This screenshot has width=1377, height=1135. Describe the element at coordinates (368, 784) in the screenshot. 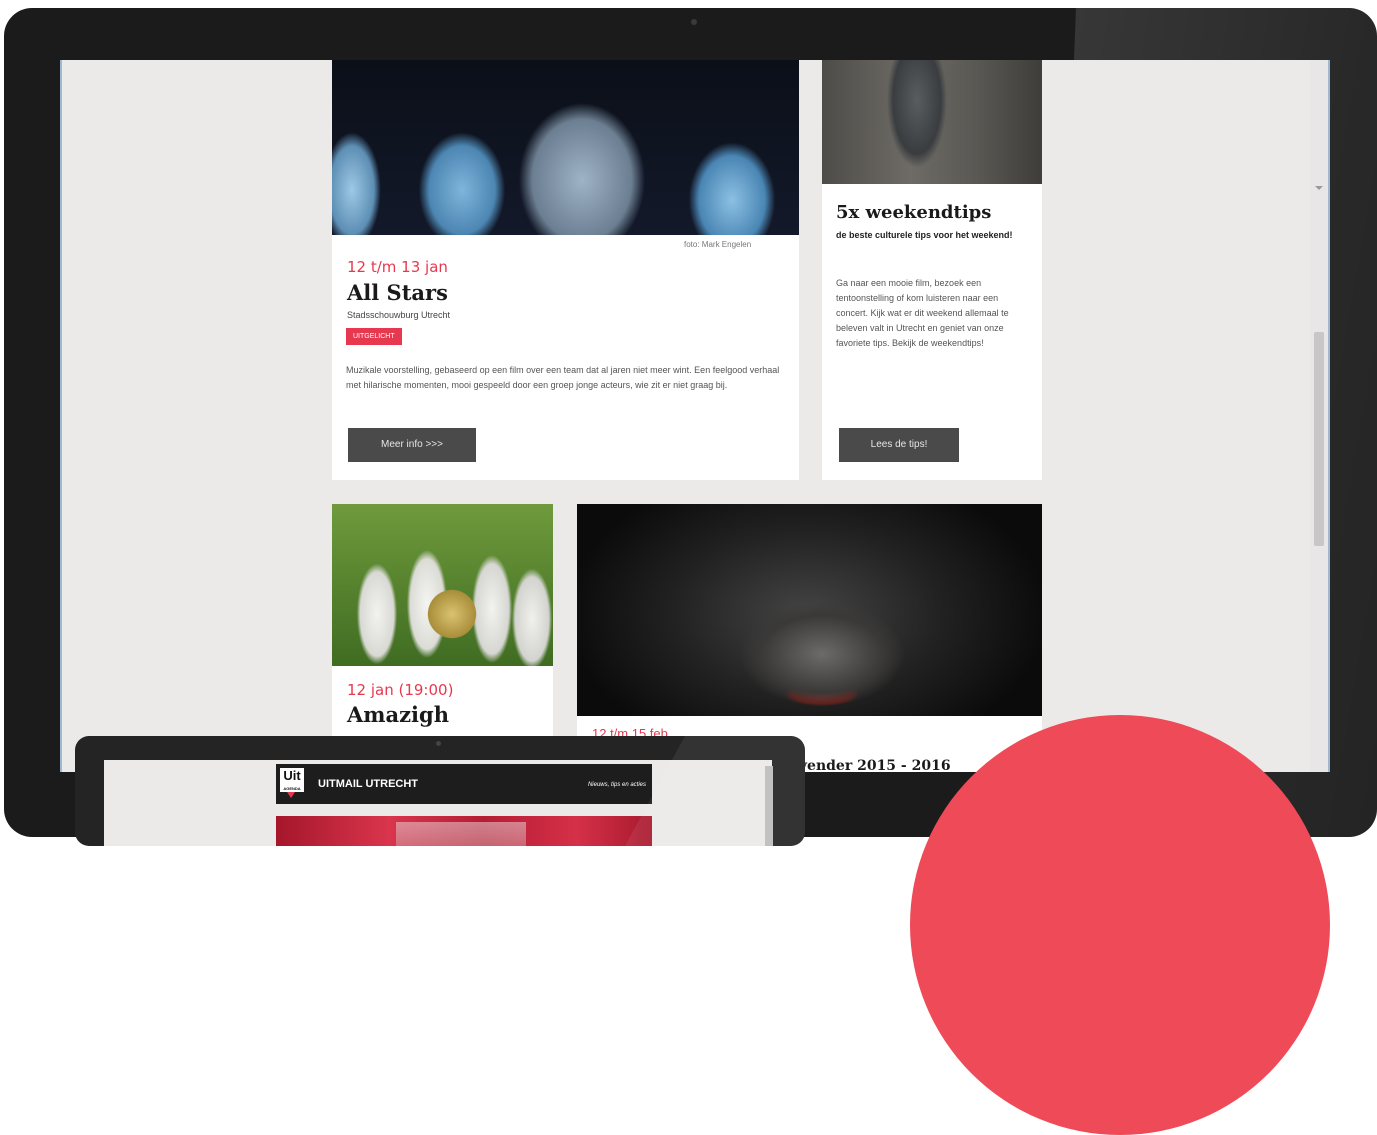

I see `uitmail-title: UITMAIL UTRECHT` at that location.